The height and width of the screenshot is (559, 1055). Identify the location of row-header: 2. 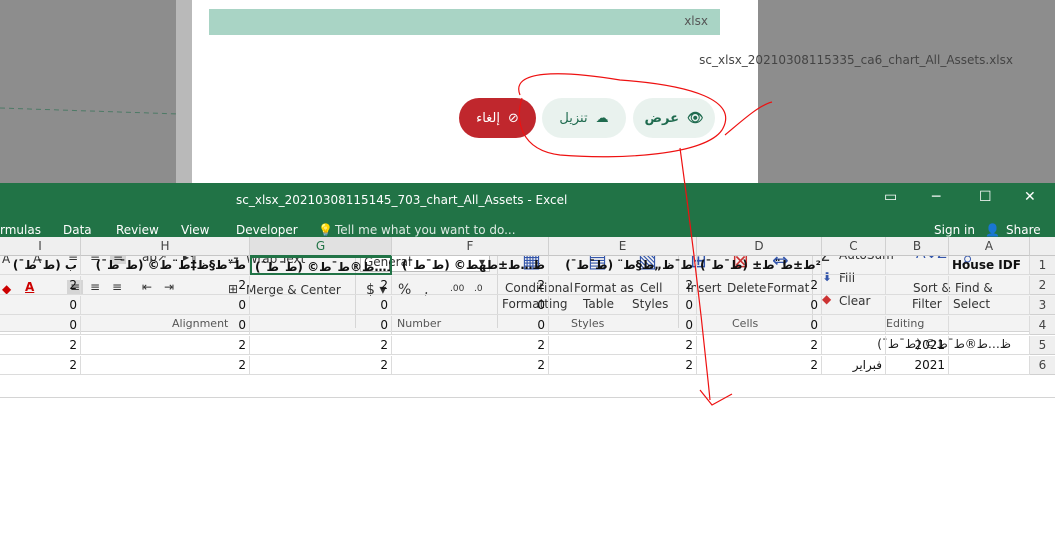
(1042, 285).